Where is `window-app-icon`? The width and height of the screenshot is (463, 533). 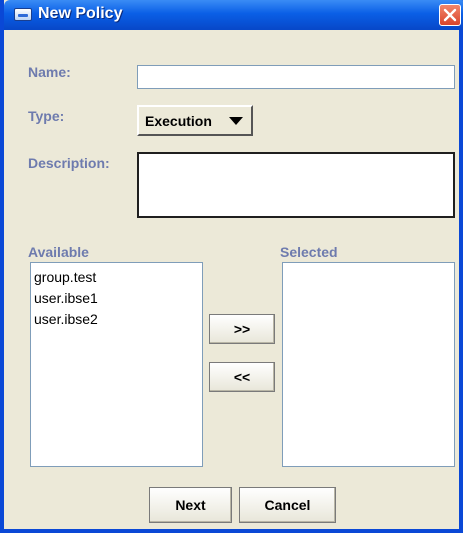
window-app-icon is located at coordinates (23, 14).